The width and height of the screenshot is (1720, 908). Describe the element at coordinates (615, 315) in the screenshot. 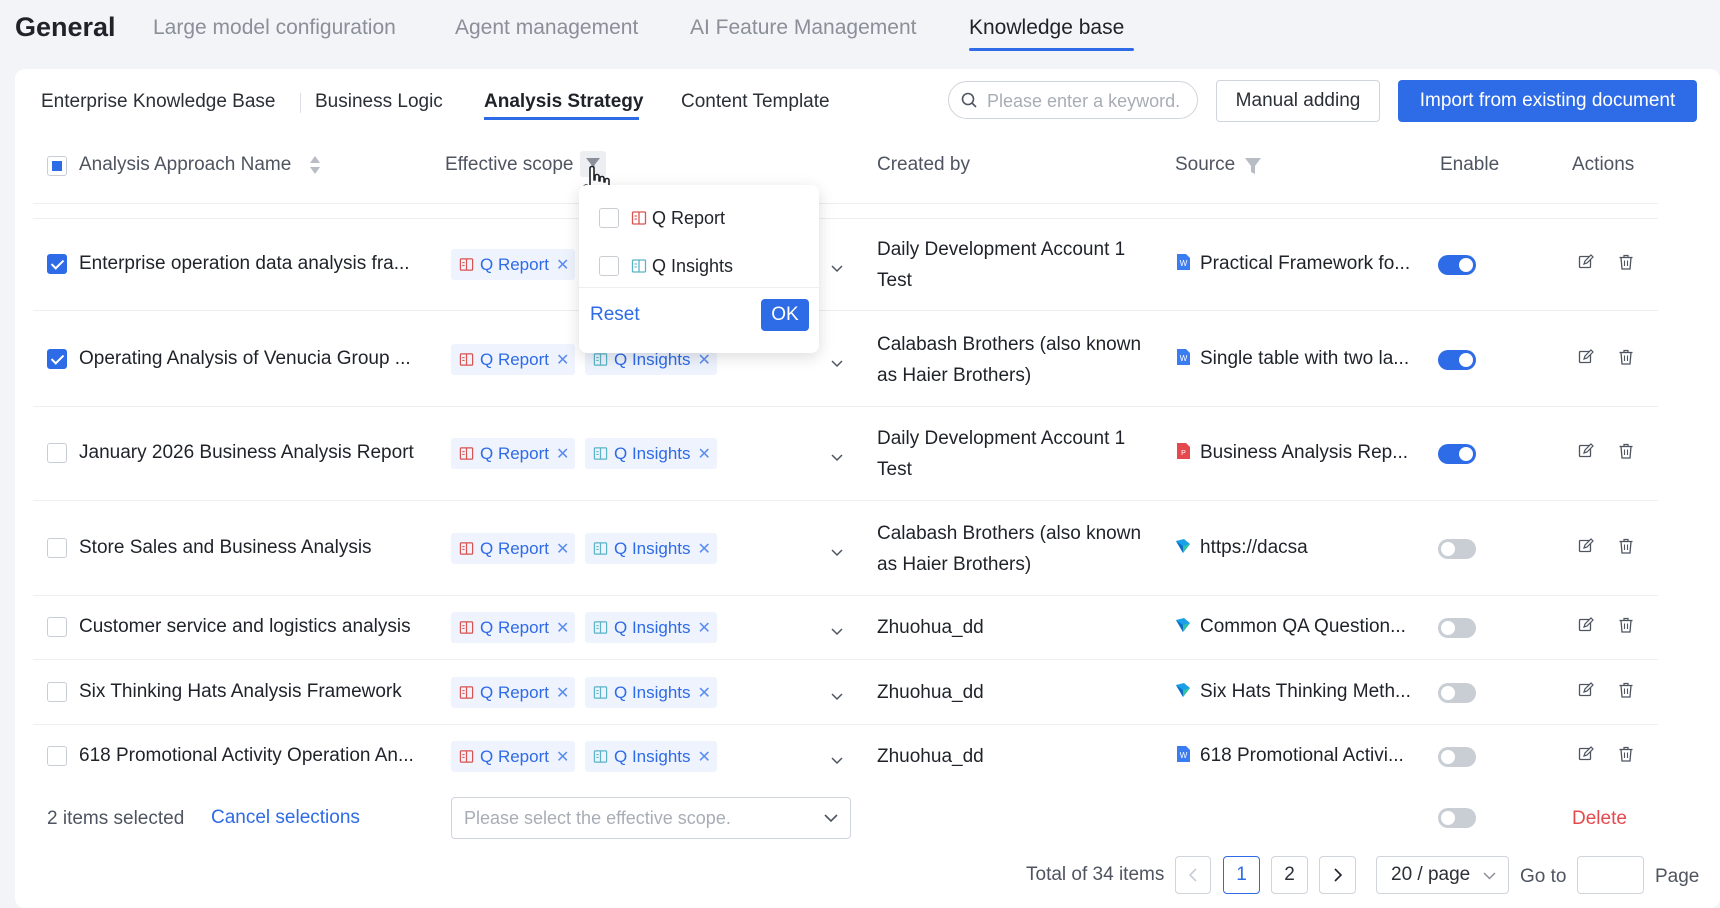

I see `filter-reset-button: Reset` at that location.